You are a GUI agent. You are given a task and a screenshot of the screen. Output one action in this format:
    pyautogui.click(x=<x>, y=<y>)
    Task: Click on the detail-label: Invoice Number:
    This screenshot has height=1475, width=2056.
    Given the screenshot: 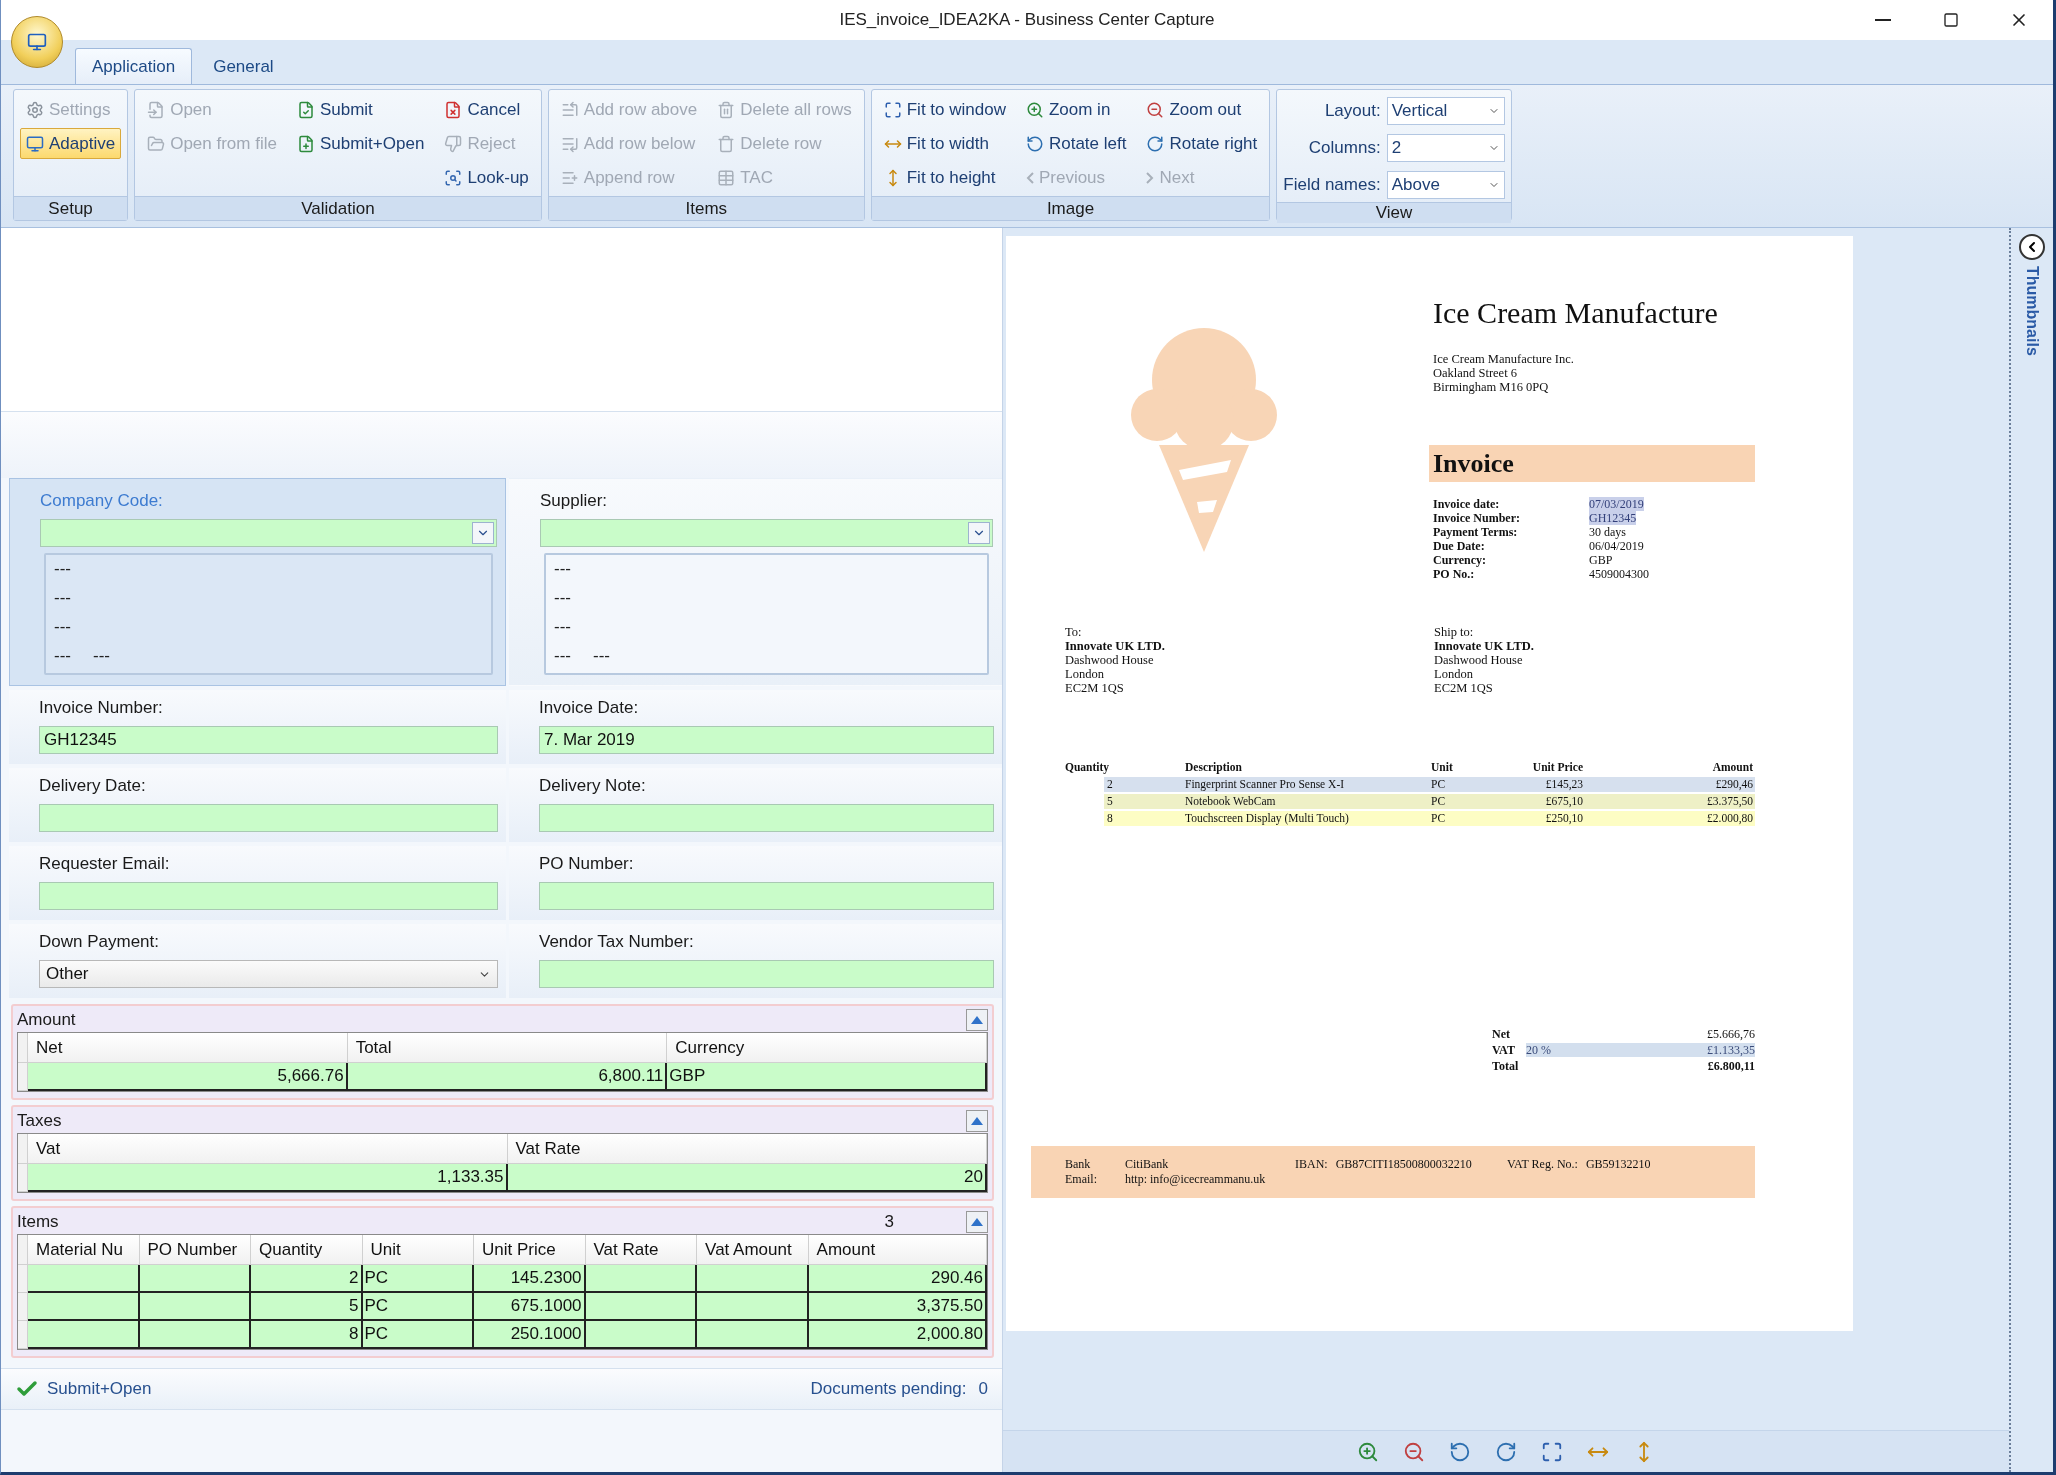 What is the action you would take?
    pyautogui.click(x=1477, y=518)
    